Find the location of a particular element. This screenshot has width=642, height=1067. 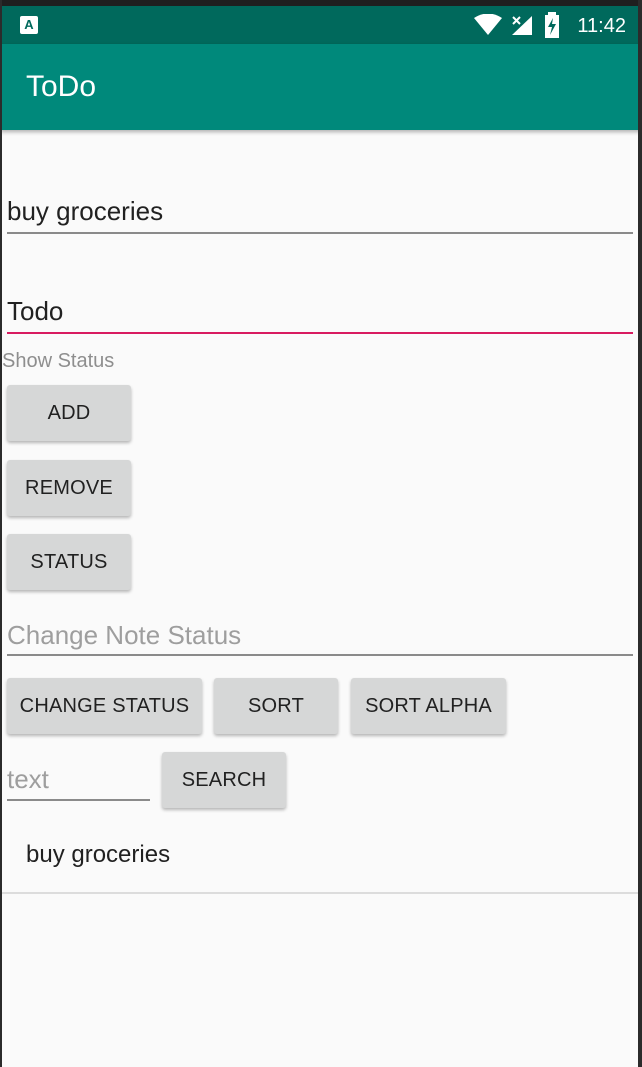

show-status-label: Show Status is located at coordinates (58, 361).